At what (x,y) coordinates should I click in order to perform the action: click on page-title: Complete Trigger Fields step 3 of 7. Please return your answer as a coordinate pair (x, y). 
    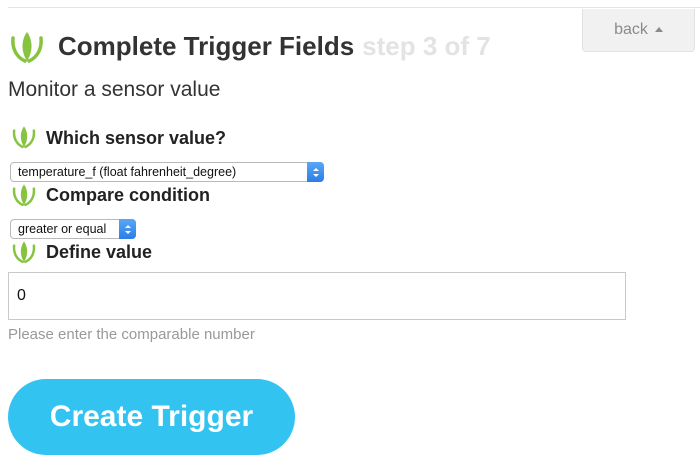
    Looking at the image, I should click on (274, 48).